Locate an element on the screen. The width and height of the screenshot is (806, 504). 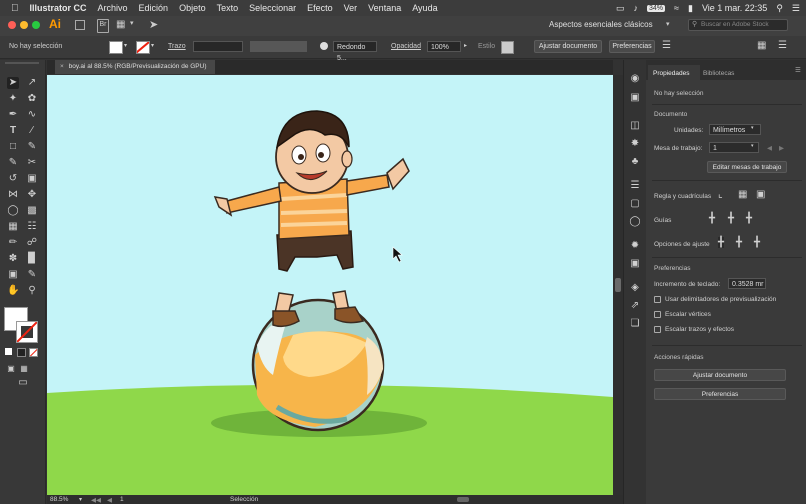
appearance-panel-icon: ✸ is located at coordinates (635, 144).